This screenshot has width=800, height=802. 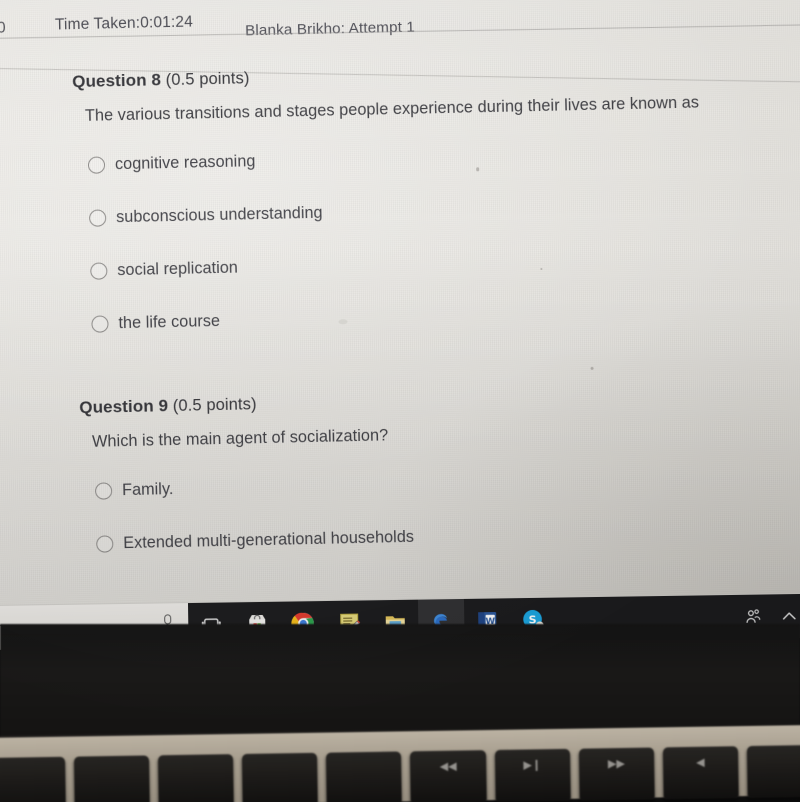 I want to click on option-row: cognitive reasoning, so click(x=443, y=157).